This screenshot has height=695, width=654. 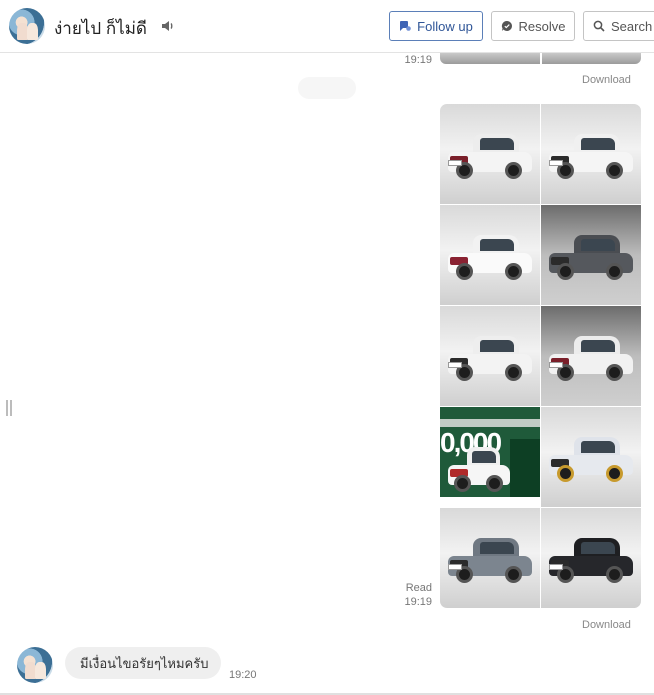 I want to click on incoming-message-time: 19:20, so click(x=243, y=675).